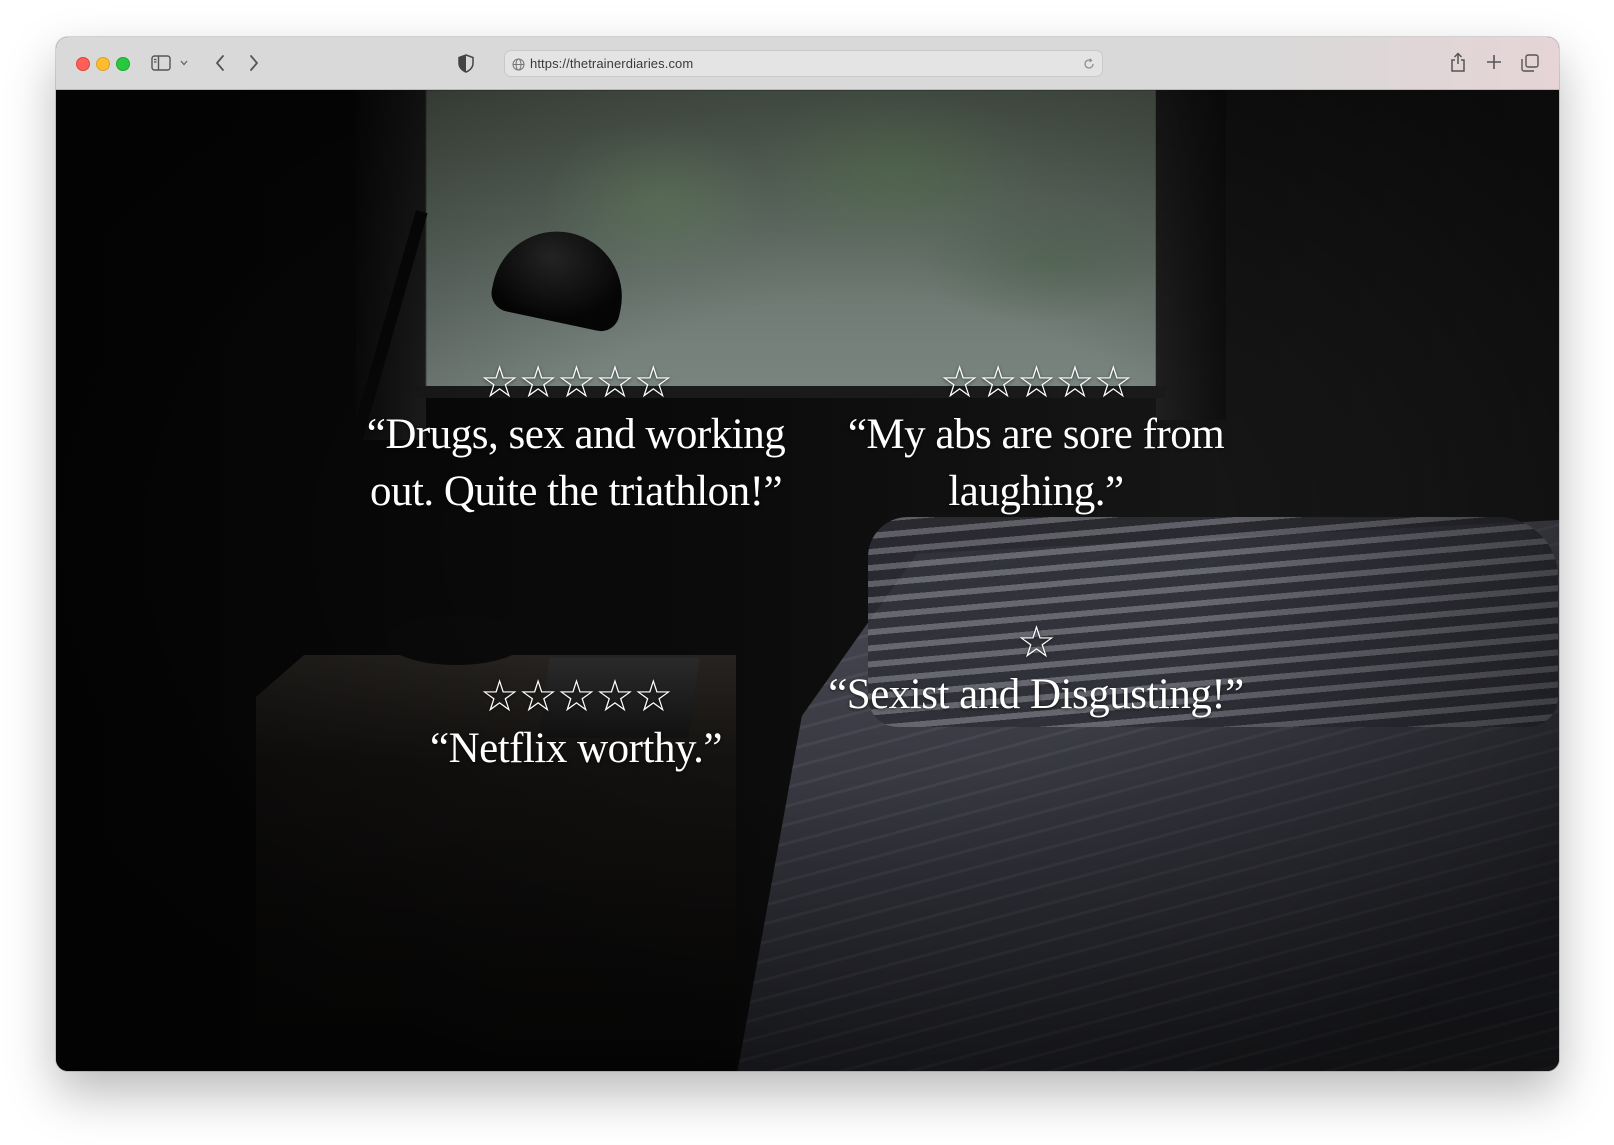 The height and width of the screenshot is (1145, 1614). Describe the element at coordinates (83, 64) in the screenshot. I see `close-window-button` at that location.